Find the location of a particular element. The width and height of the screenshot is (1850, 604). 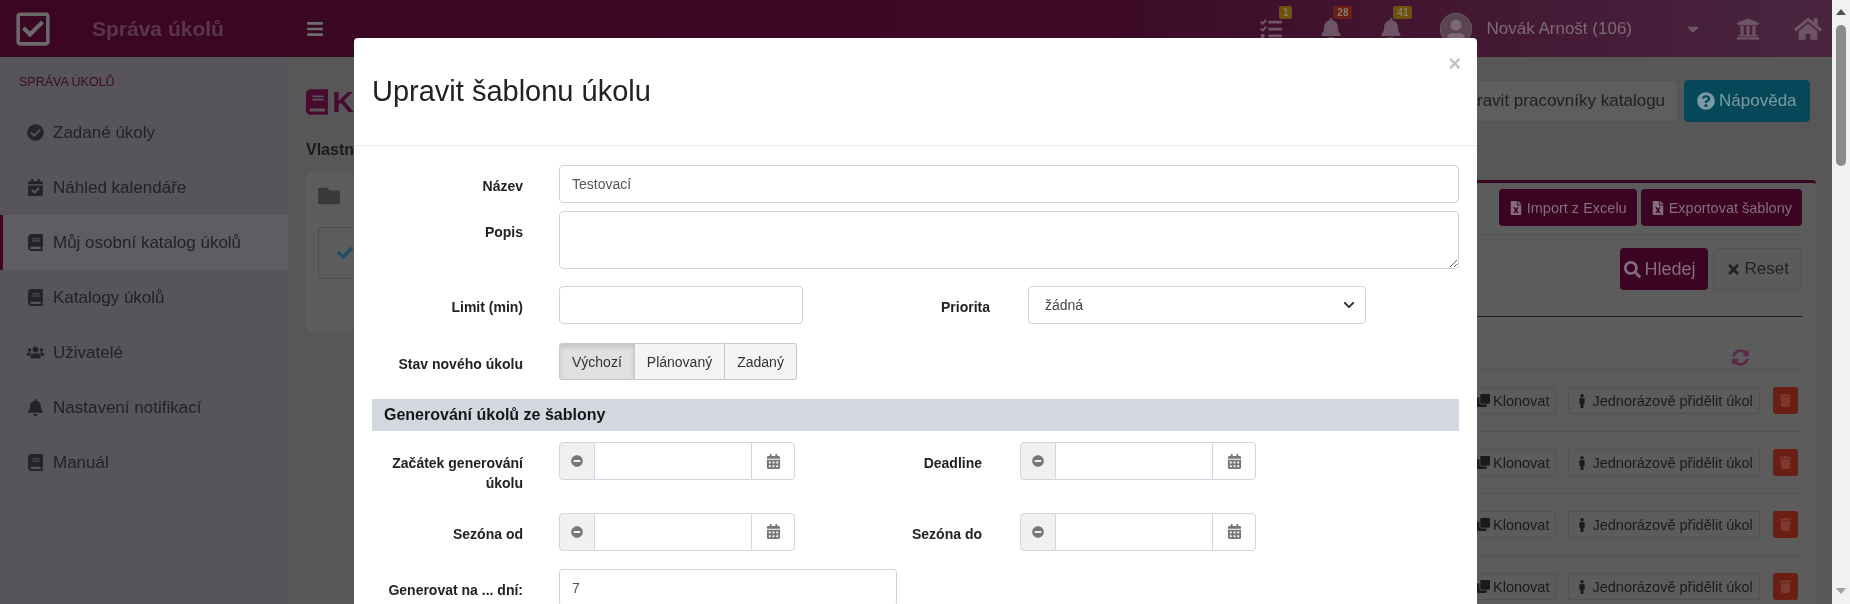

section-header: Generování úkolů ze šablony is located at coordinates (915, 415).